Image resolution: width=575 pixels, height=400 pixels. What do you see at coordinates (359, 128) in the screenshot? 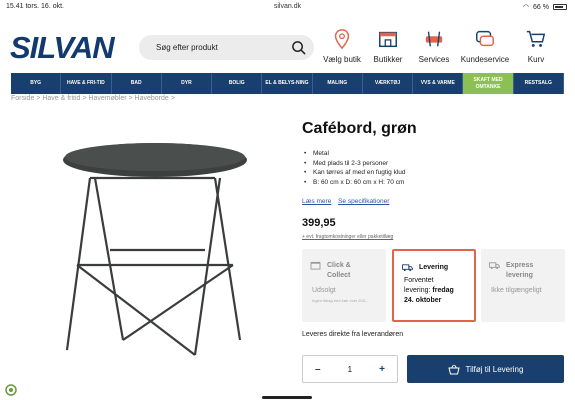
I see `product-title: Cafébord, grøn` at bounding box center [359, 128].